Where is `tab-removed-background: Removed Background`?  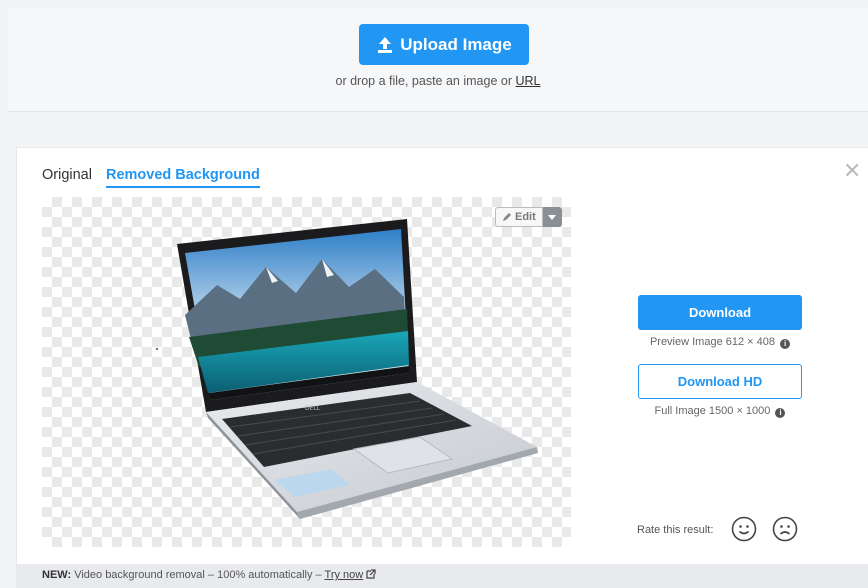
tab-removed-background: Removed Background is located at coordinates (182, 177).